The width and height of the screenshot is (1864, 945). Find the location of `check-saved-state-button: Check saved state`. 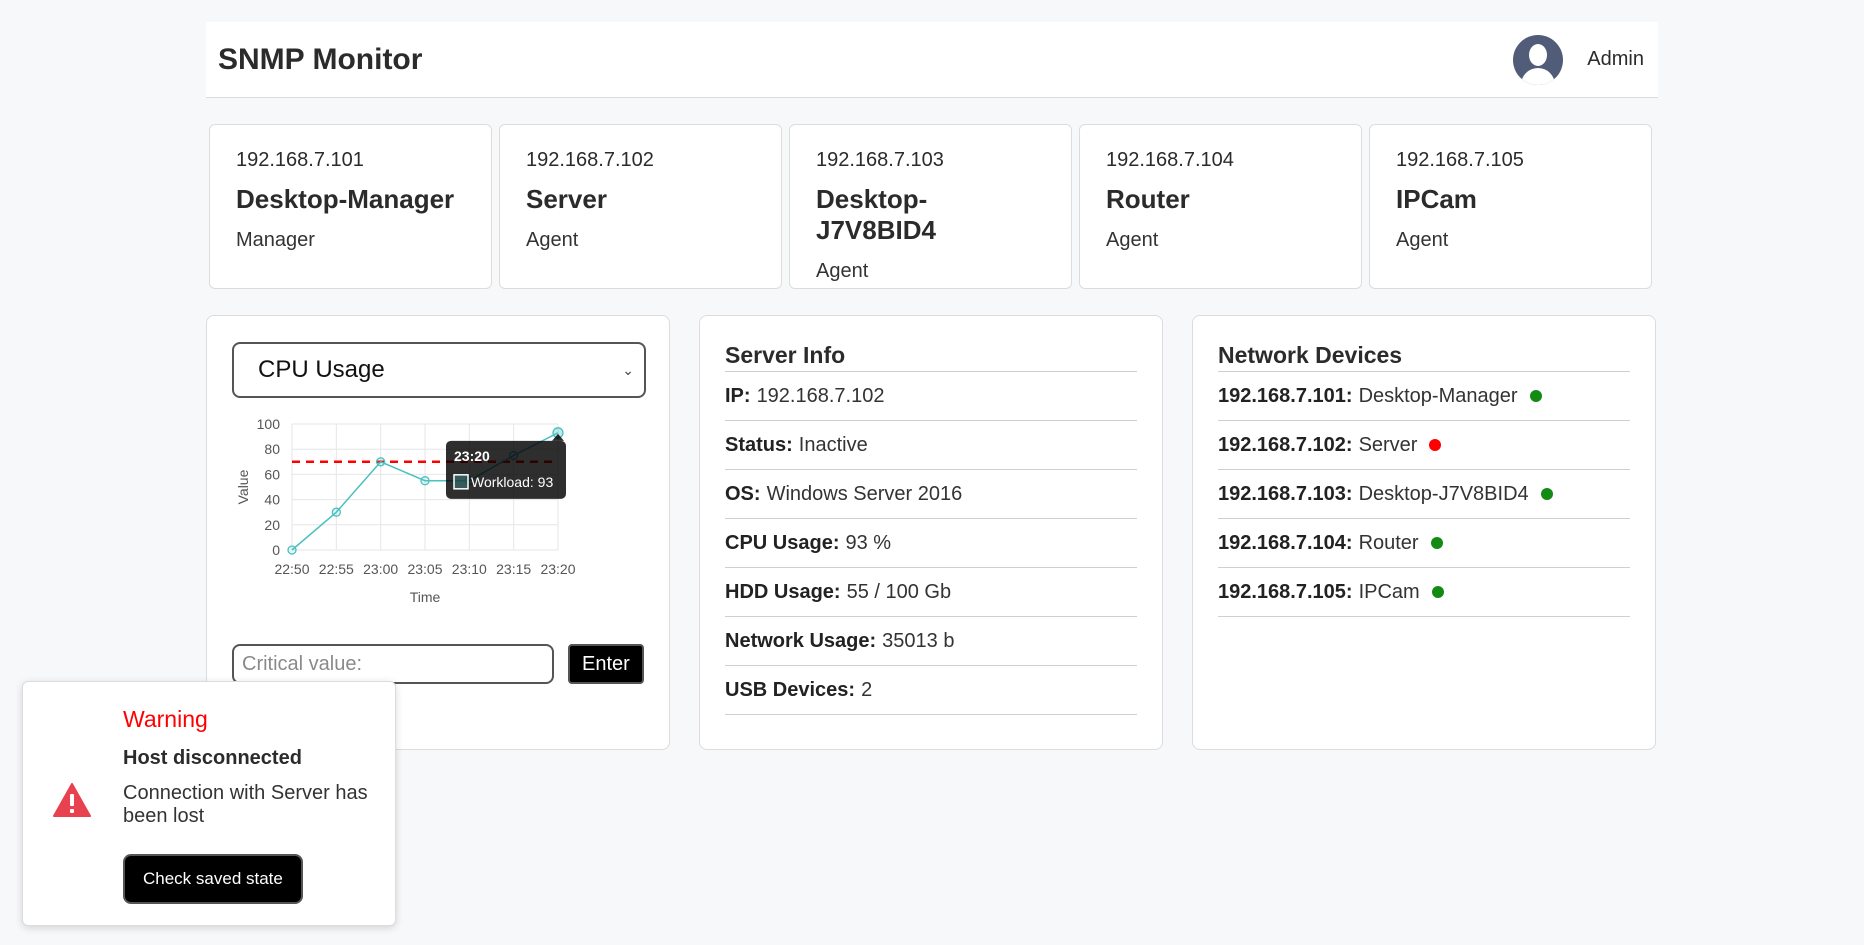

check-saved-state-button: Check saved state is located at coordinates (213, 879).